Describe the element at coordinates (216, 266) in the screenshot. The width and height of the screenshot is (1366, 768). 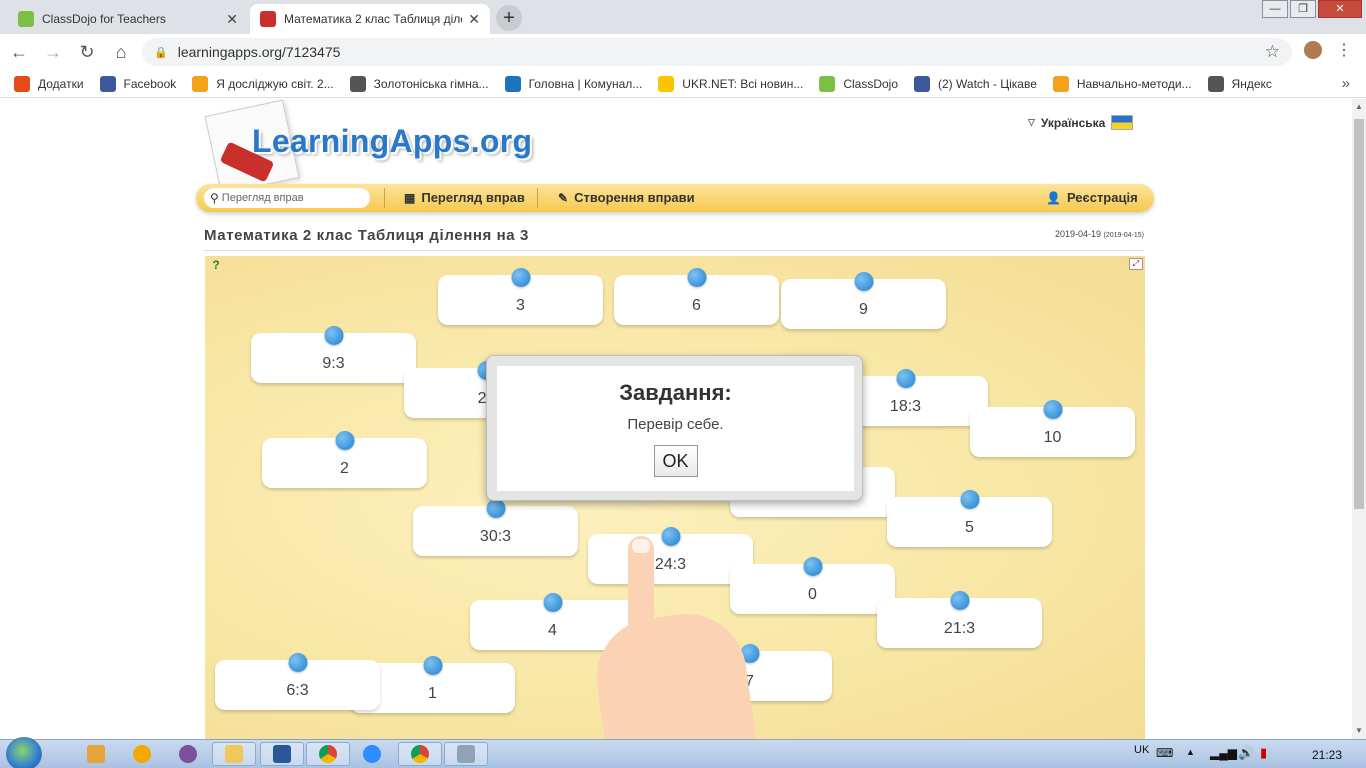
I see `help-icon: ?` at that location.